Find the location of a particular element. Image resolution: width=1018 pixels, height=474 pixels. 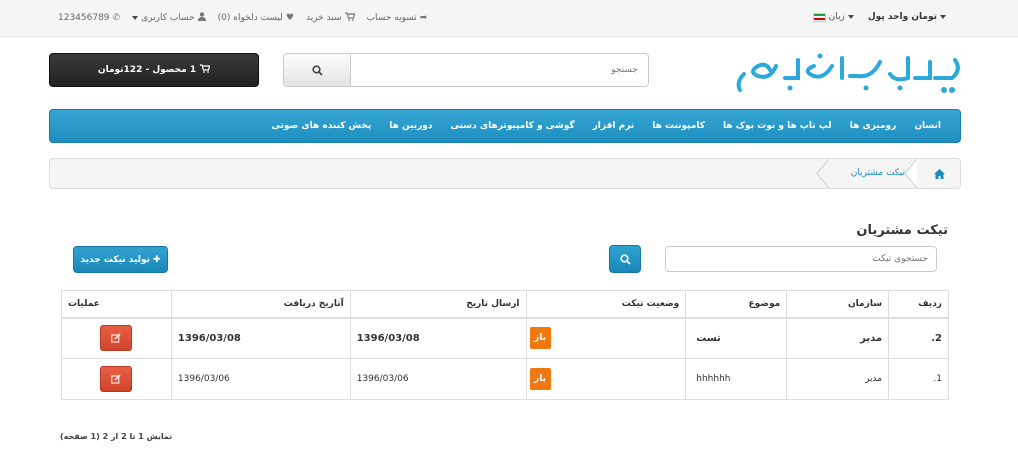

phone-icon: ✆ is located at coordinates (116, 18).